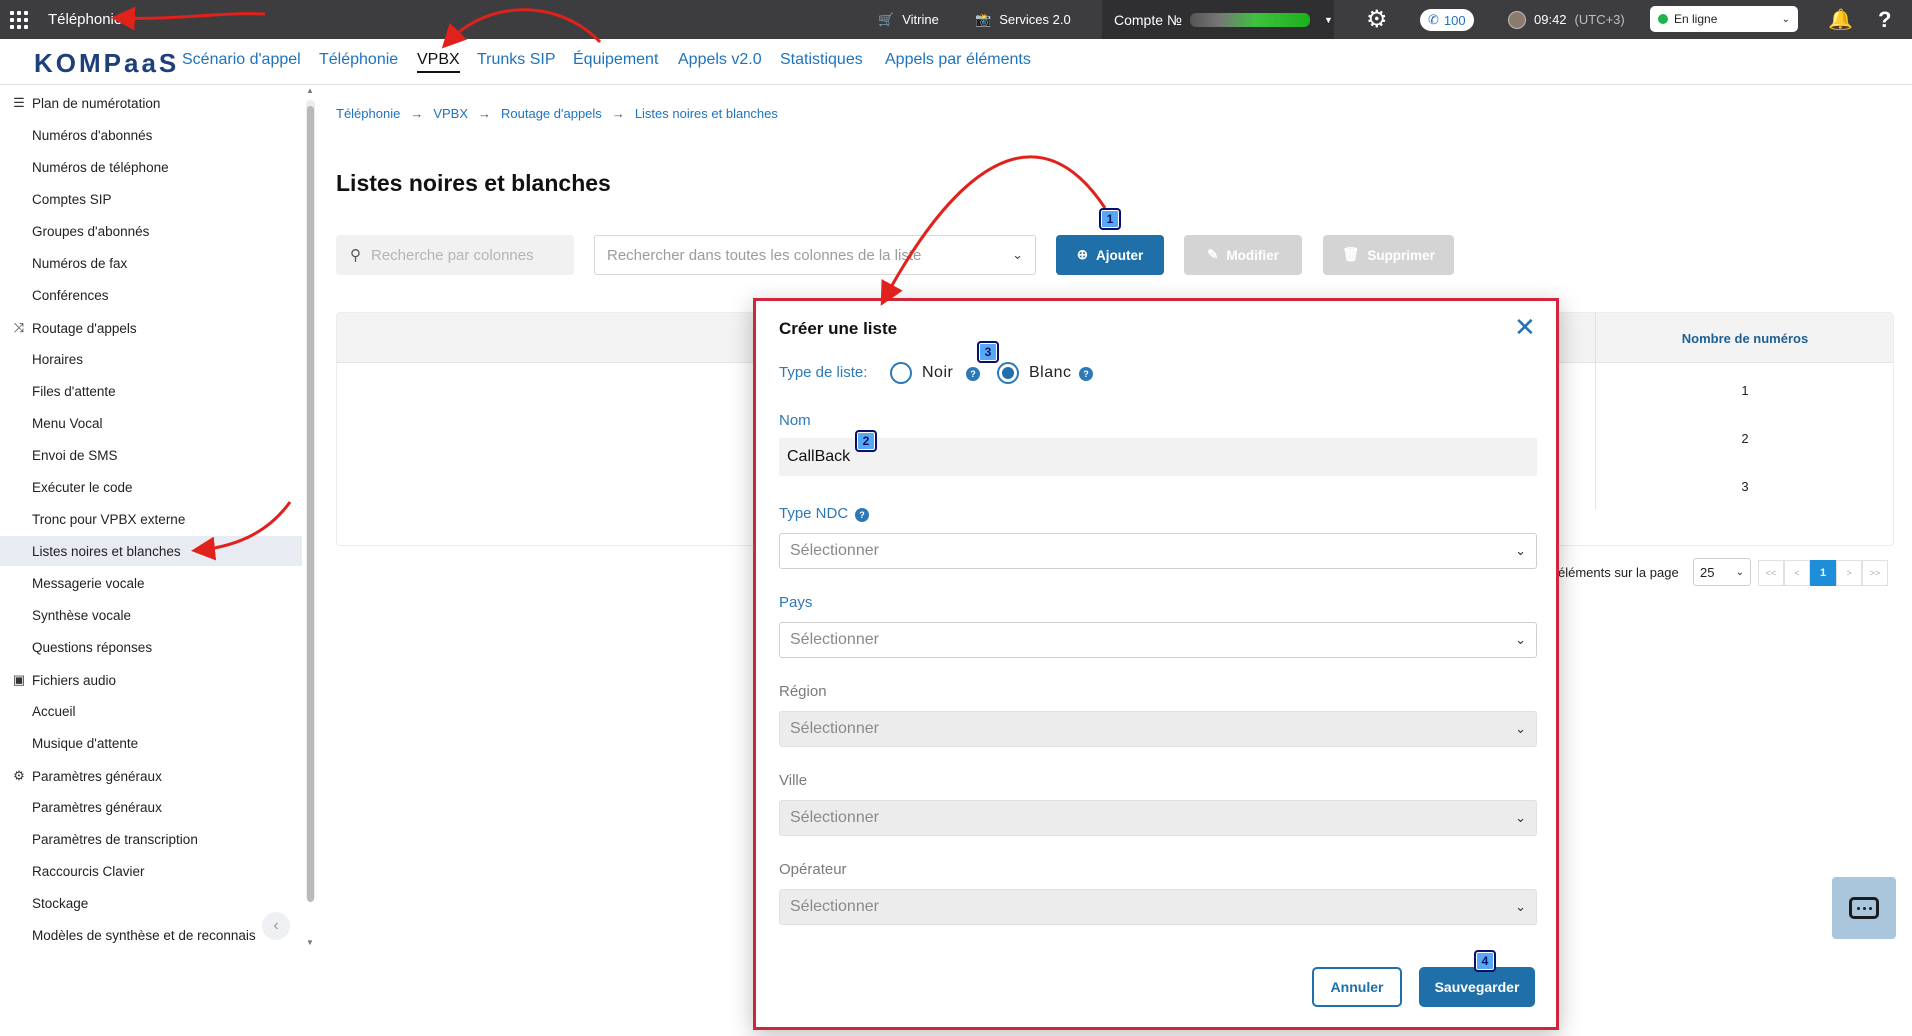 This screenshot has height=1036, width=1912. Describe the element at coordinates (151, 231) in the screenshot. I see `sidebar-item-groupes-abonnes: Groupes d'abonnés` at that location.